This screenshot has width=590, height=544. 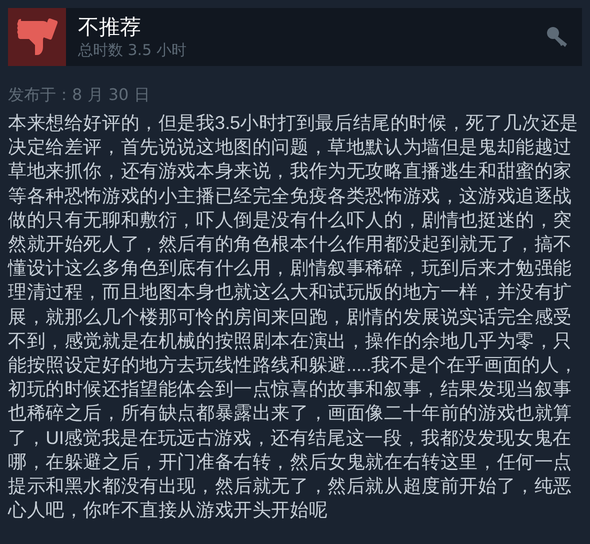 What do you see at coordinates (133, 50) in the screenshot?
I see `playtime: 总时数 3.5 小时` at bounding box center [133, 50].